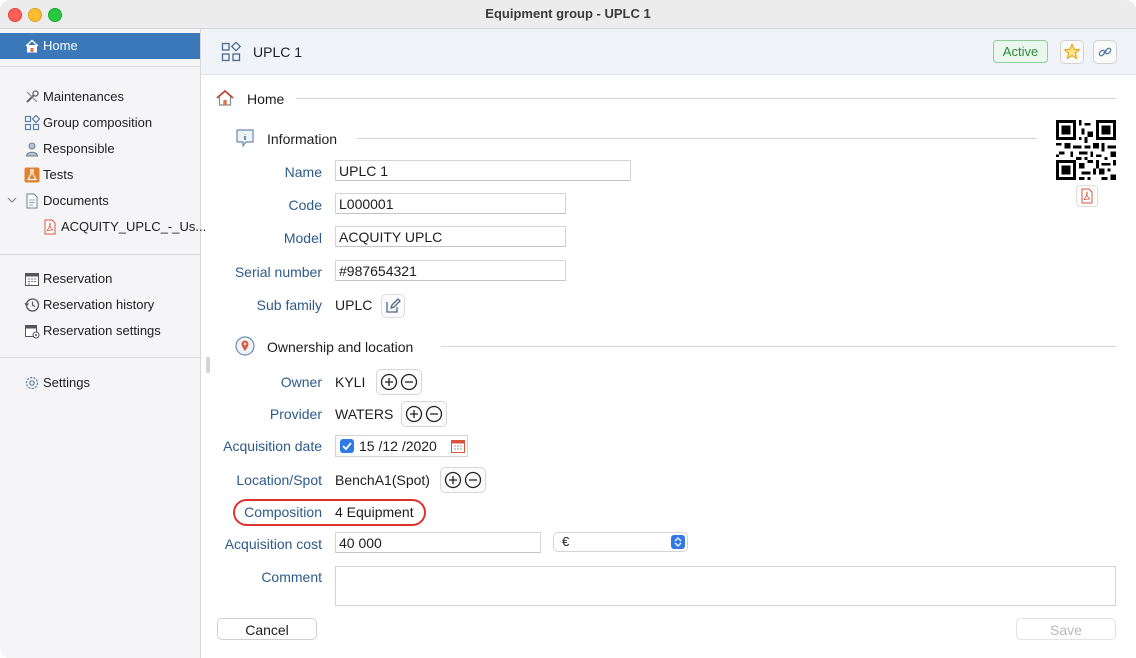  Describe the element at coordinates (32, 332) in the screenshot. I see `calendar-settings-icon` at that location.